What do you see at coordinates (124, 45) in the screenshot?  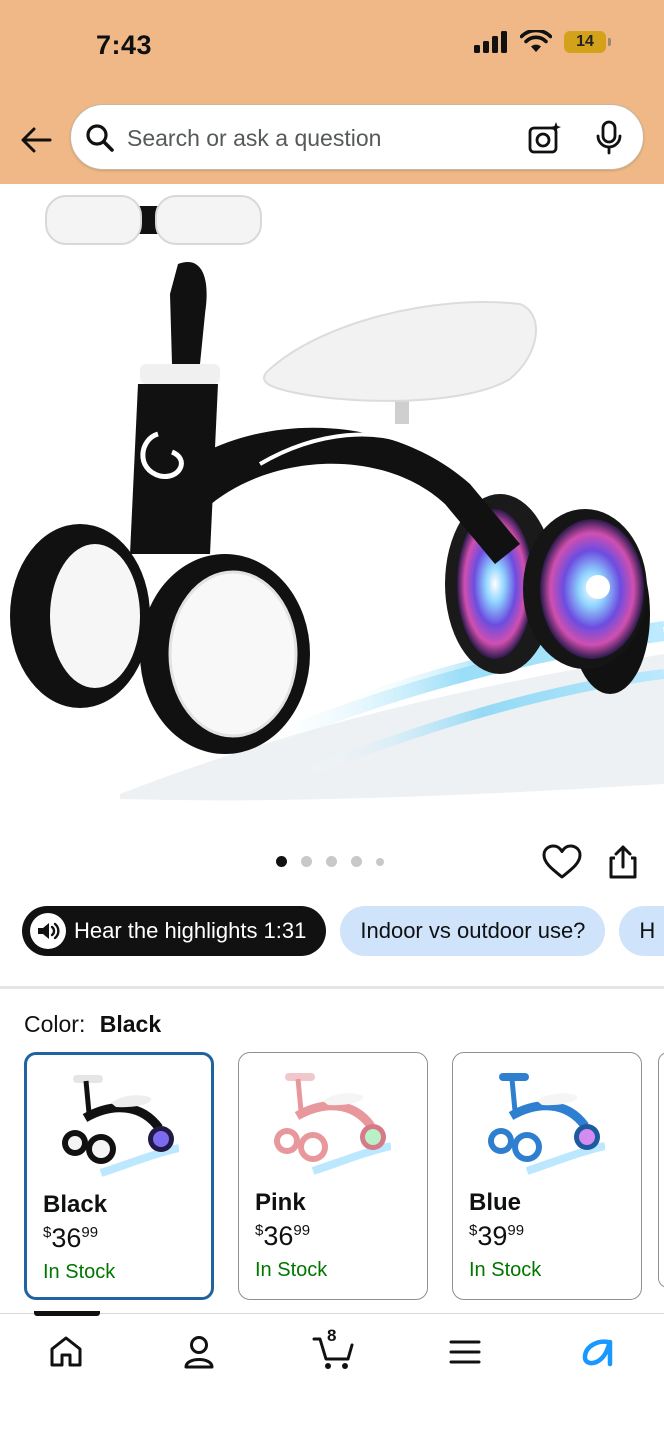 I see `status-time: 7:43` at bounding box center [124, 45].